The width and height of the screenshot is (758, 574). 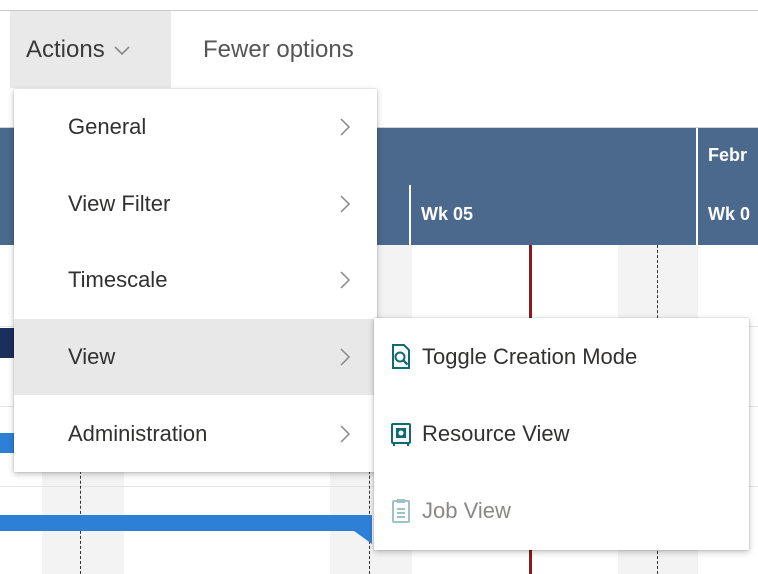 I want to click on submenu-item-resource-view: Resource View, so click(x=561, y=433).